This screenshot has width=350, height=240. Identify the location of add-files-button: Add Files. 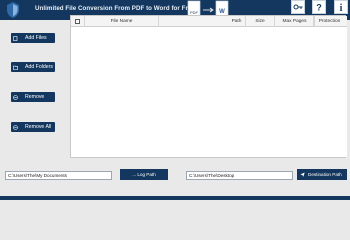
(33, 38).